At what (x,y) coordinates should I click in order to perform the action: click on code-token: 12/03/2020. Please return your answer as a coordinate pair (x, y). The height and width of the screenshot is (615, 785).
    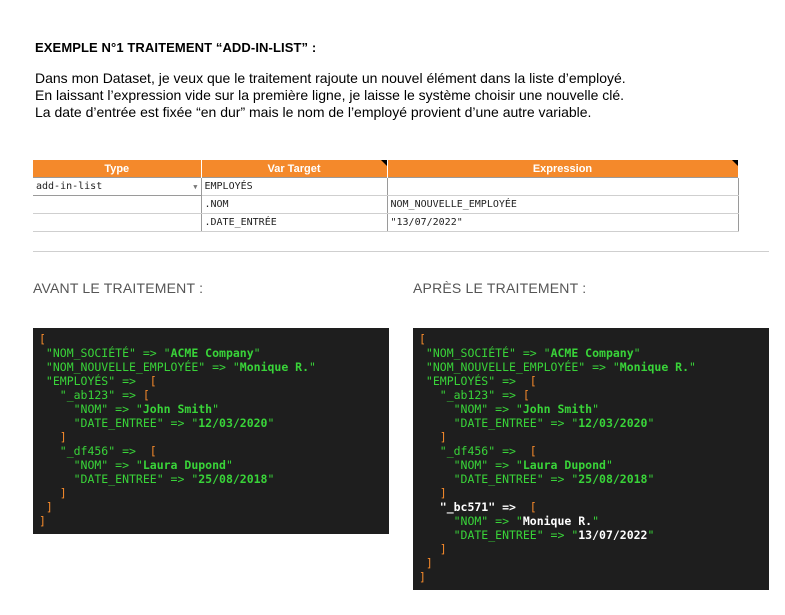
    Looking at the image, I should click on (233, 423).